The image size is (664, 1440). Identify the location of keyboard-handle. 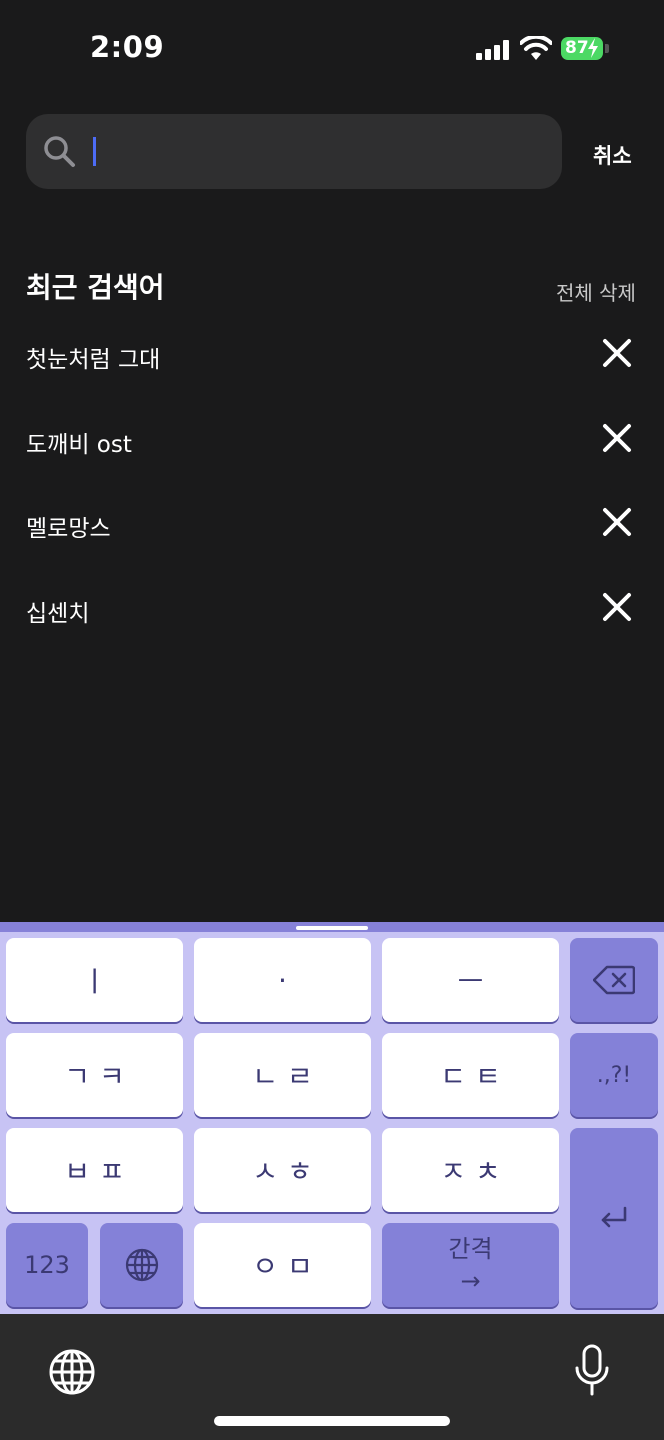
(332, 928).